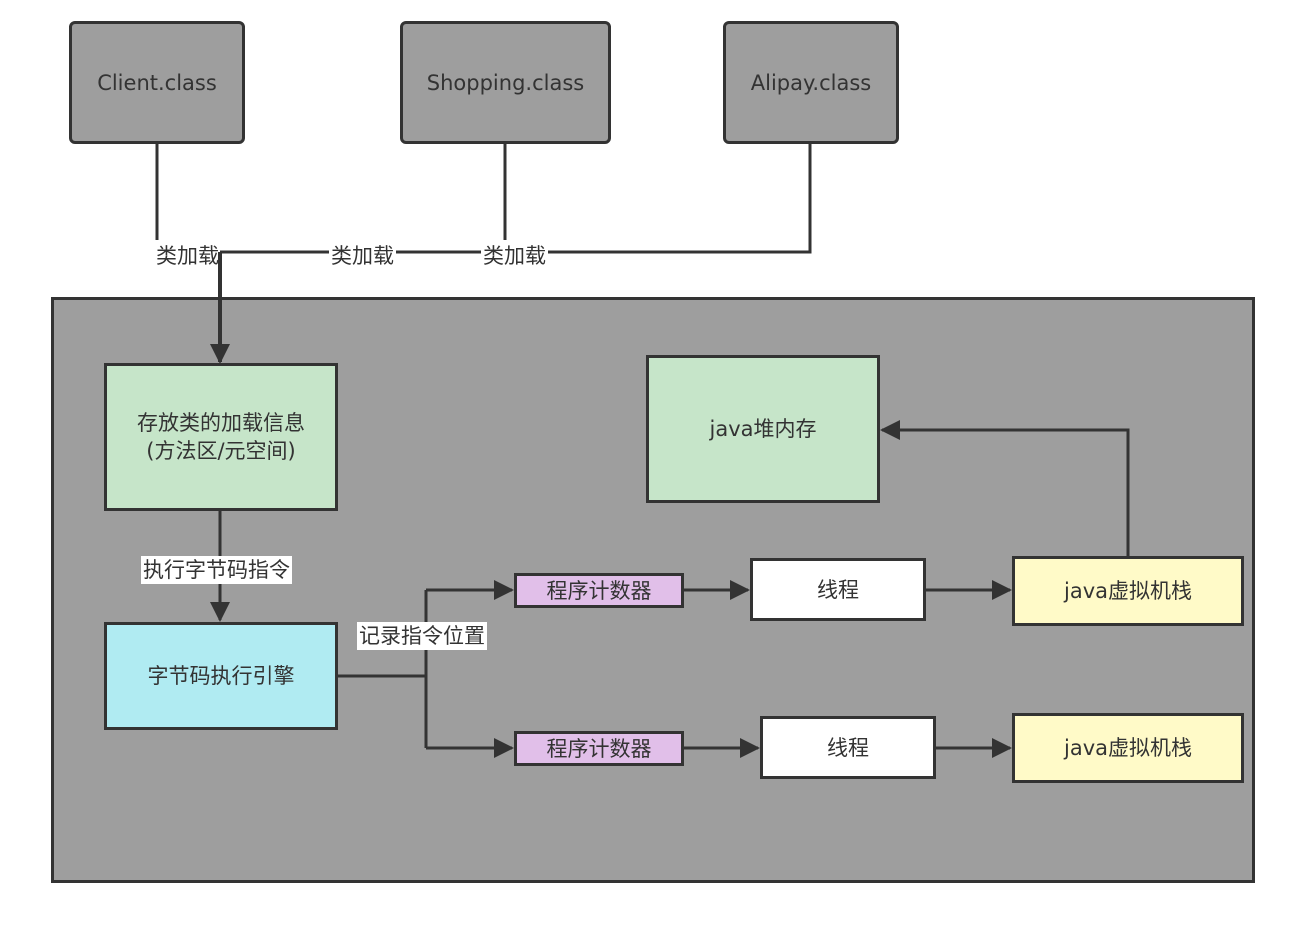 The width and height of the screenshot is (1303, 950). I want to click on stack-node-1: java虚拟机栈, so click(1128, 591).